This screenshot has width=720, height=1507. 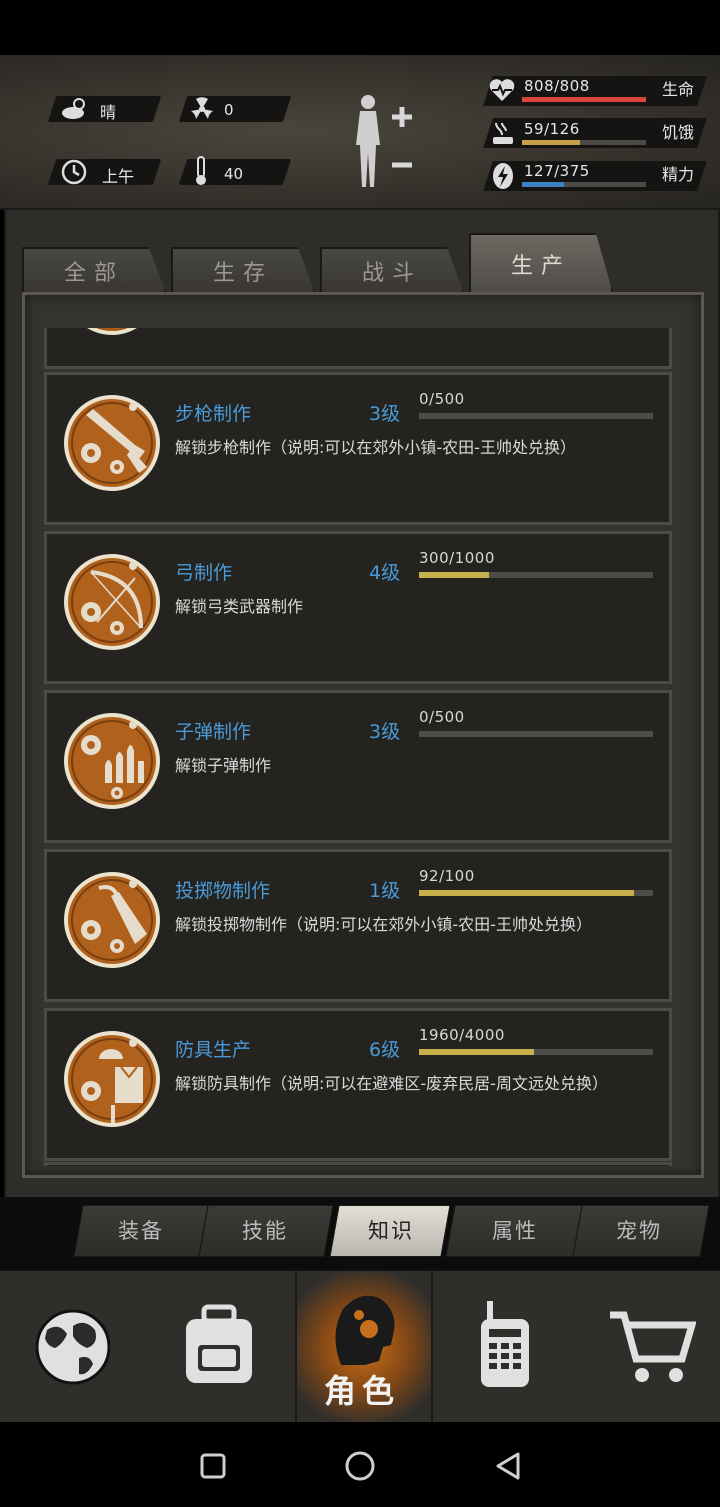 I want to click on energy-icon, so click(x=503, y=176).